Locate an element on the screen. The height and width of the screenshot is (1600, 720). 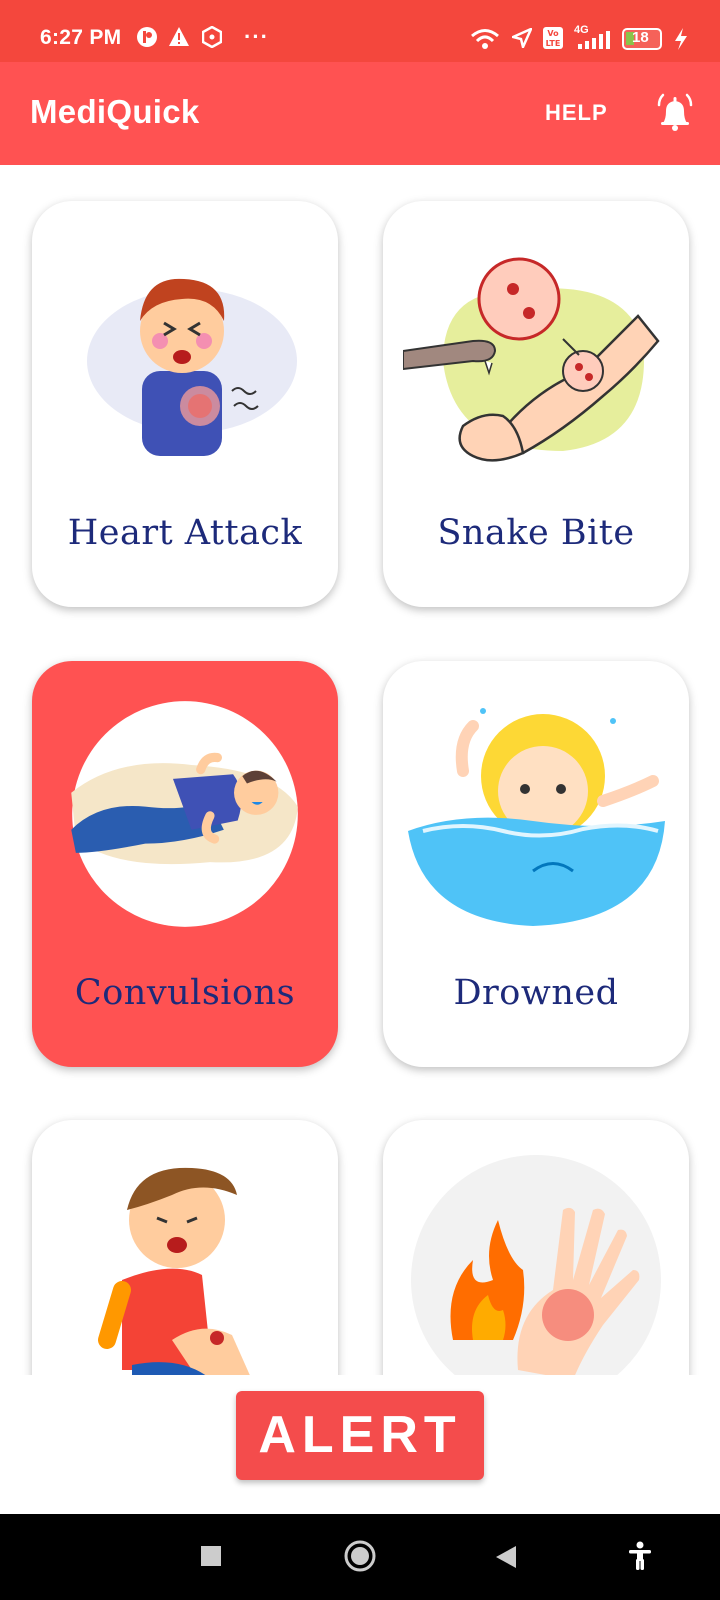
wifi-icon is located at coordinates (485, 39).